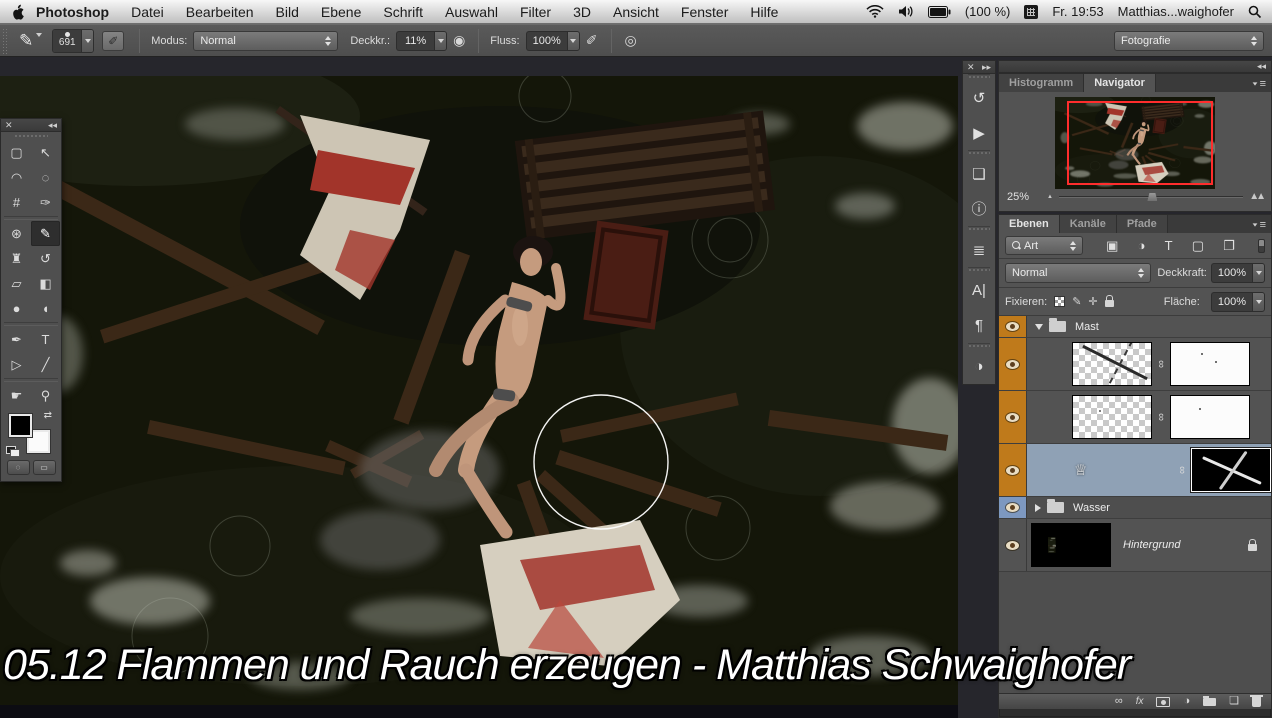  Describe the element at coordinates (113, 40) in the screenshot. I see `toggle-brush-panel-button: ✐` at that location.